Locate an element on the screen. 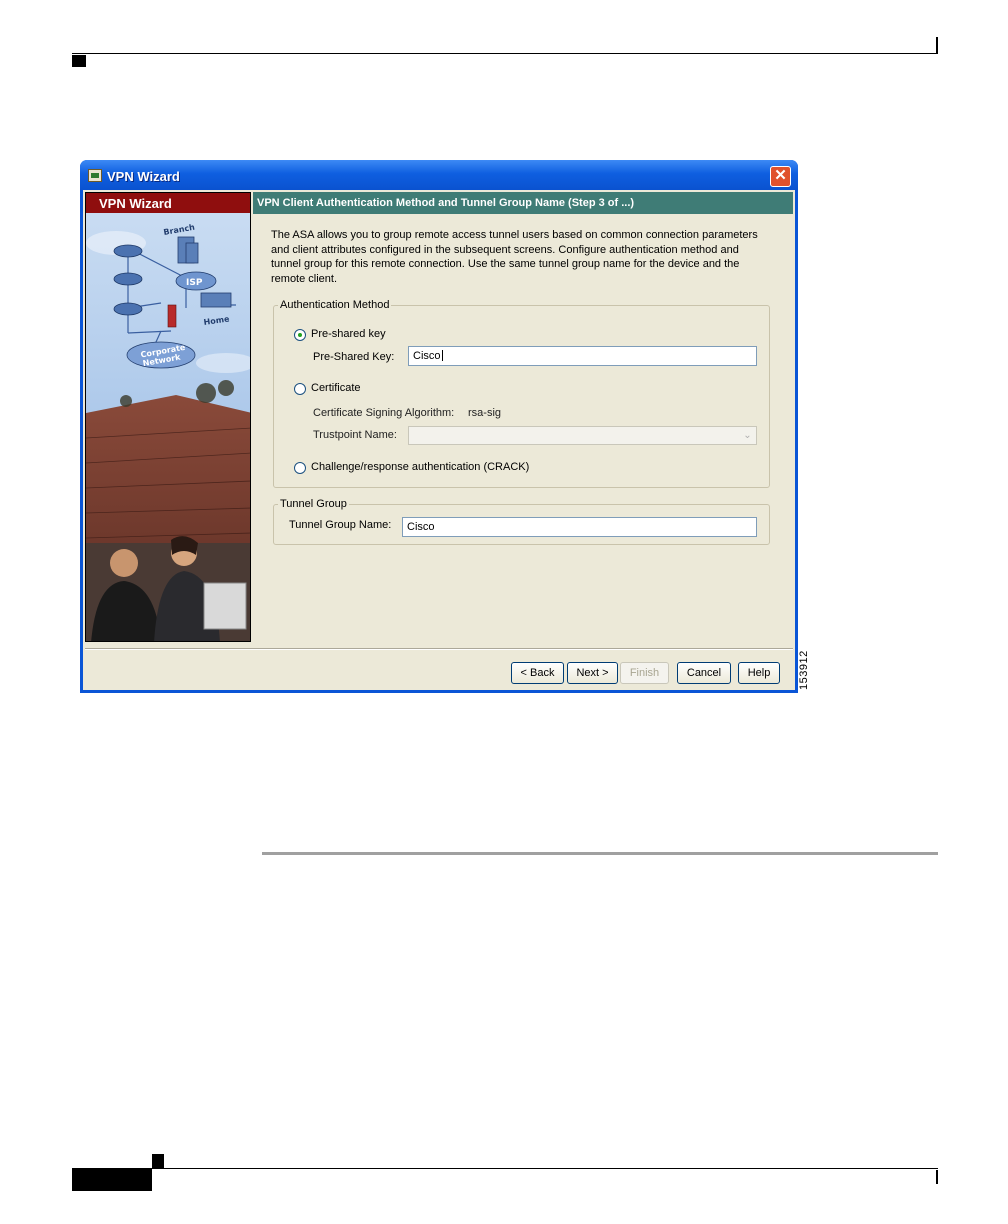  text-caret is located at coordinates (442, 355).